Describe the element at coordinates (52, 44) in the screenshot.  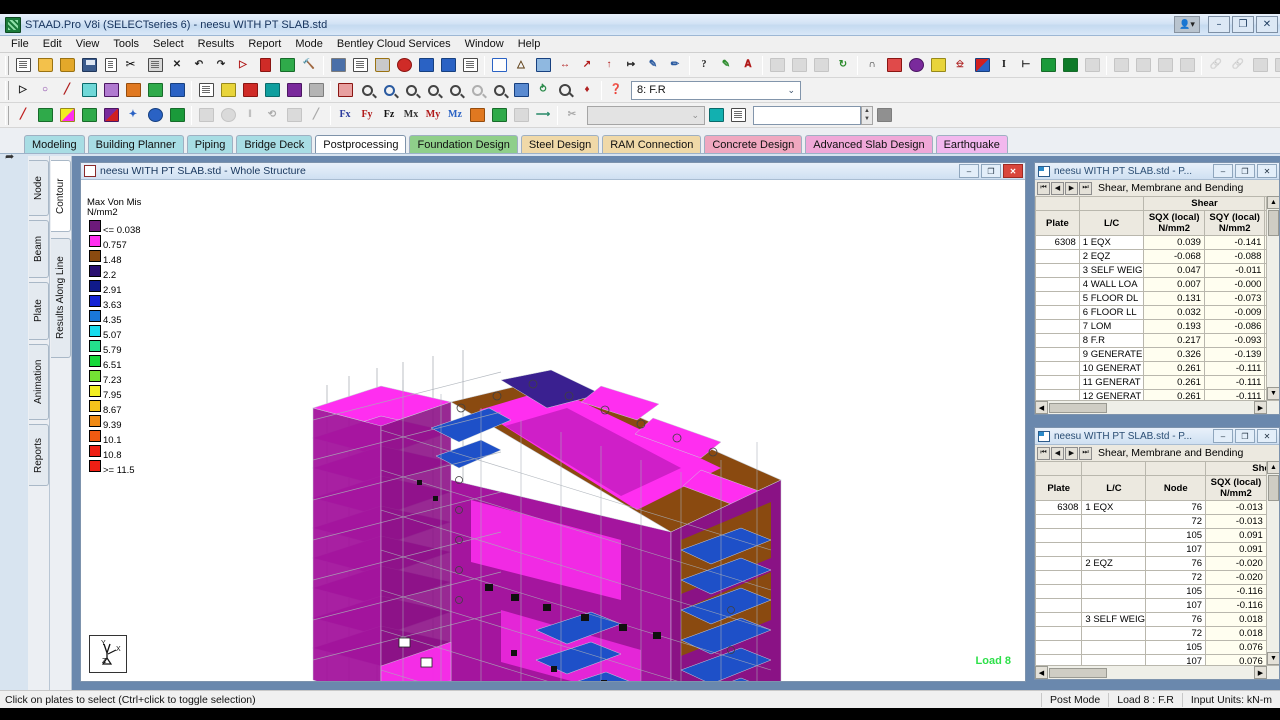
I see `menu-edit: Edit` at that location.